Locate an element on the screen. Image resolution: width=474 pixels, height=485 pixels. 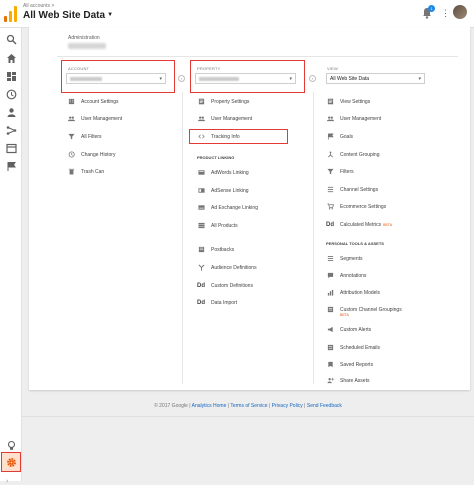
column-divider is located at coordinates (313, 238).